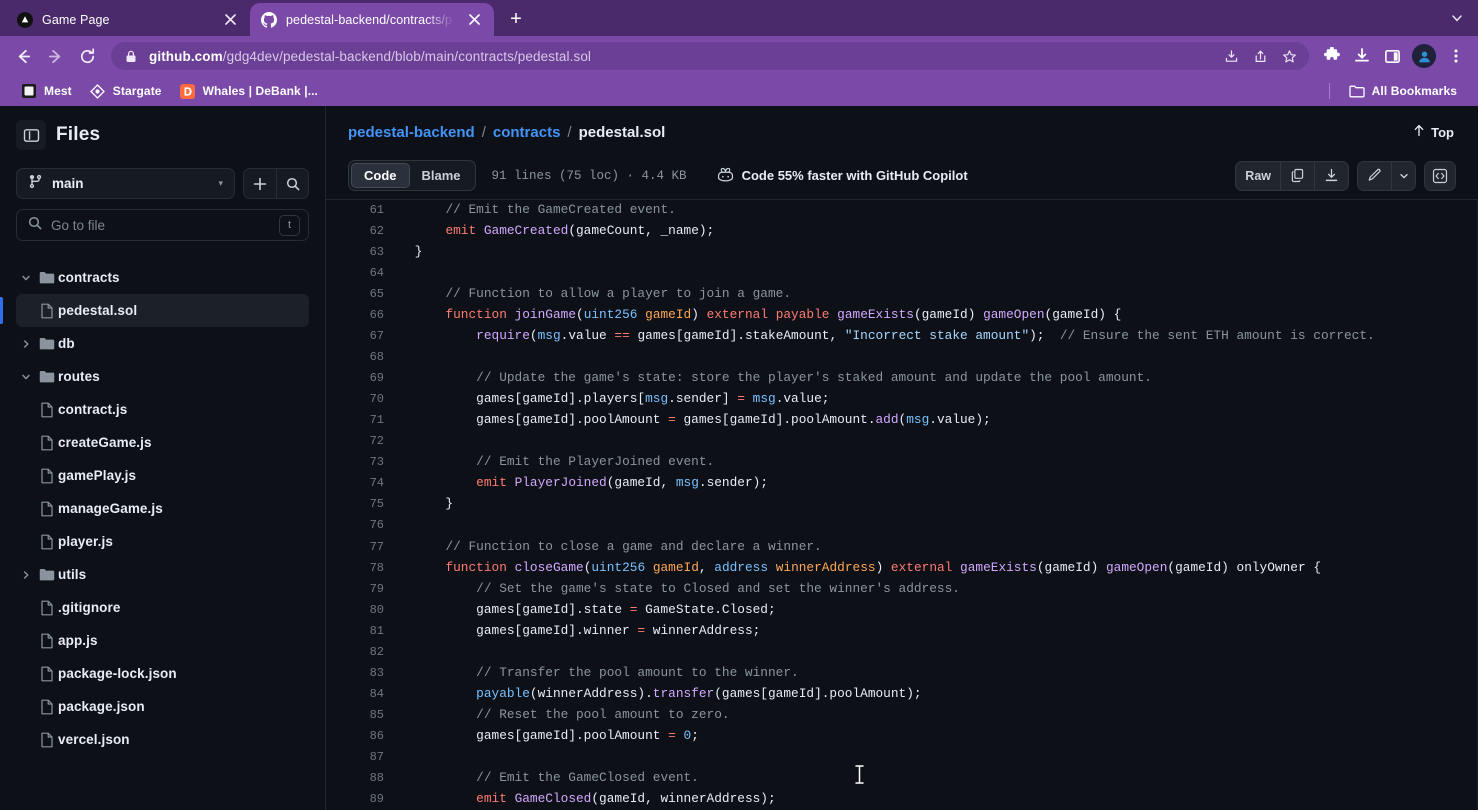  What do you see at coordinates (1440, 175) in the screenshot?
I see `code-brackets-icon` at bounding box center [1440, 175].